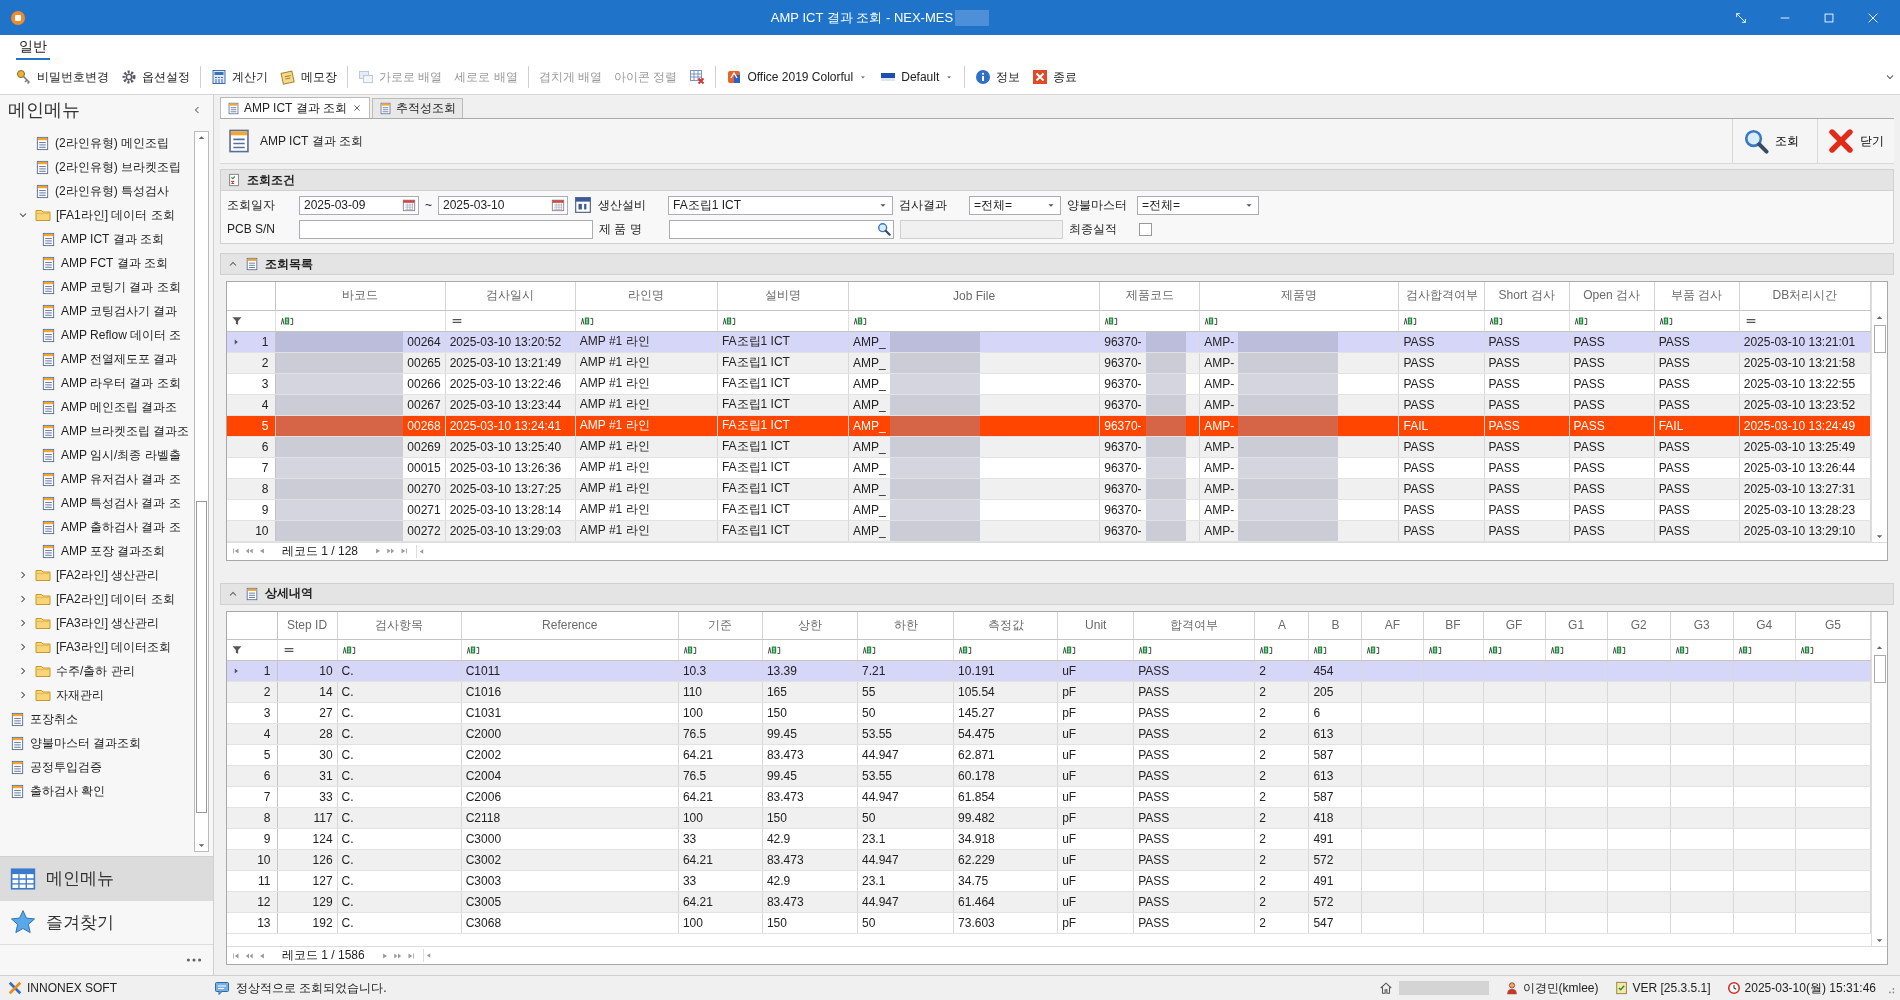  What do you see at coordinates (646, 296) in the screenshot?
I see `column-header: 라인명` at bounding box center [646, 296].